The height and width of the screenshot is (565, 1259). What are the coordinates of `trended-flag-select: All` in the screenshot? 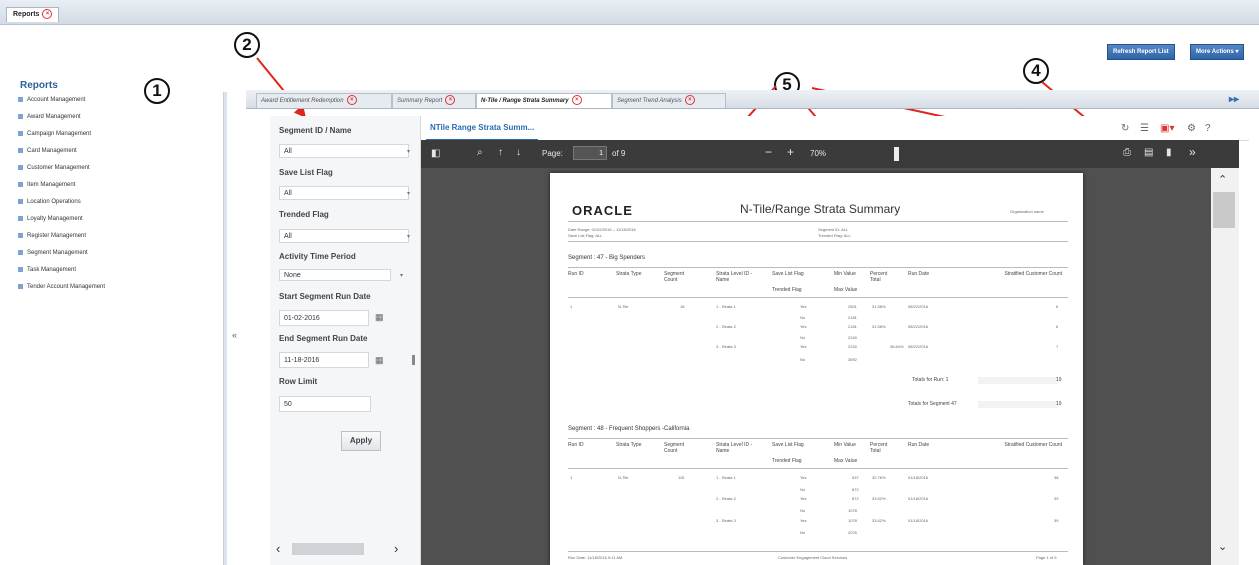 It's located at (344, 236).